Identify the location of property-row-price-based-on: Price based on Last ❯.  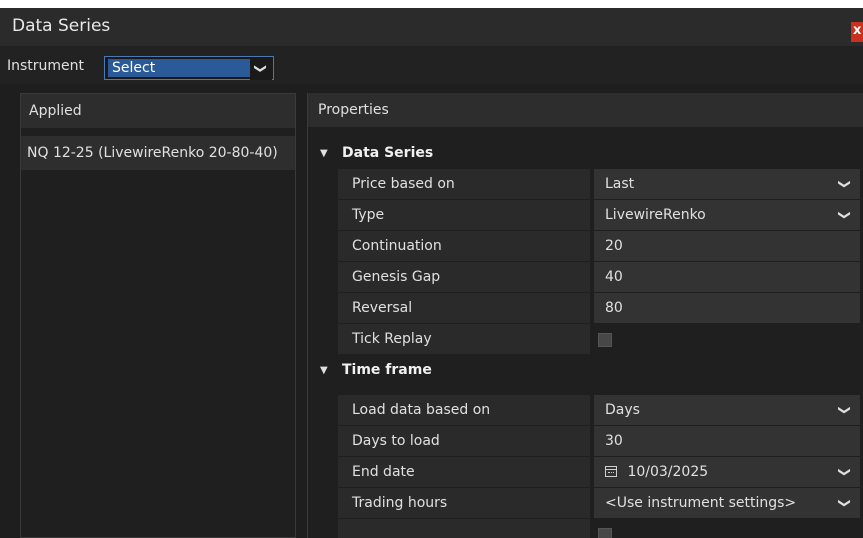
(585, 184).